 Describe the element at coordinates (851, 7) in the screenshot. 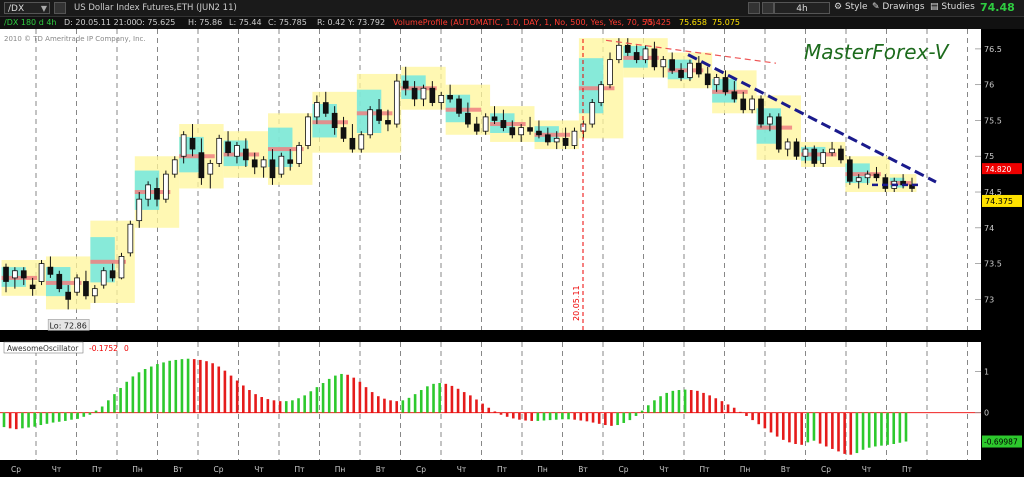

I see `style-menu: ⚙ Style` at that location.